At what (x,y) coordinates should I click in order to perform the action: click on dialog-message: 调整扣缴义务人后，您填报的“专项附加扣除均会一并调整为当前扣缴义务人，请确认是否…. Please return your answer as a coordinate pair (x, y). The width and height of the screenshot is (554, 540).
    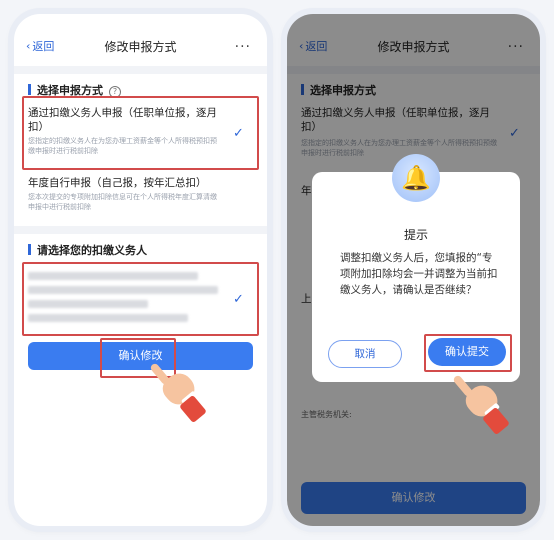
    Looking at the image, I should click on (419, 274).